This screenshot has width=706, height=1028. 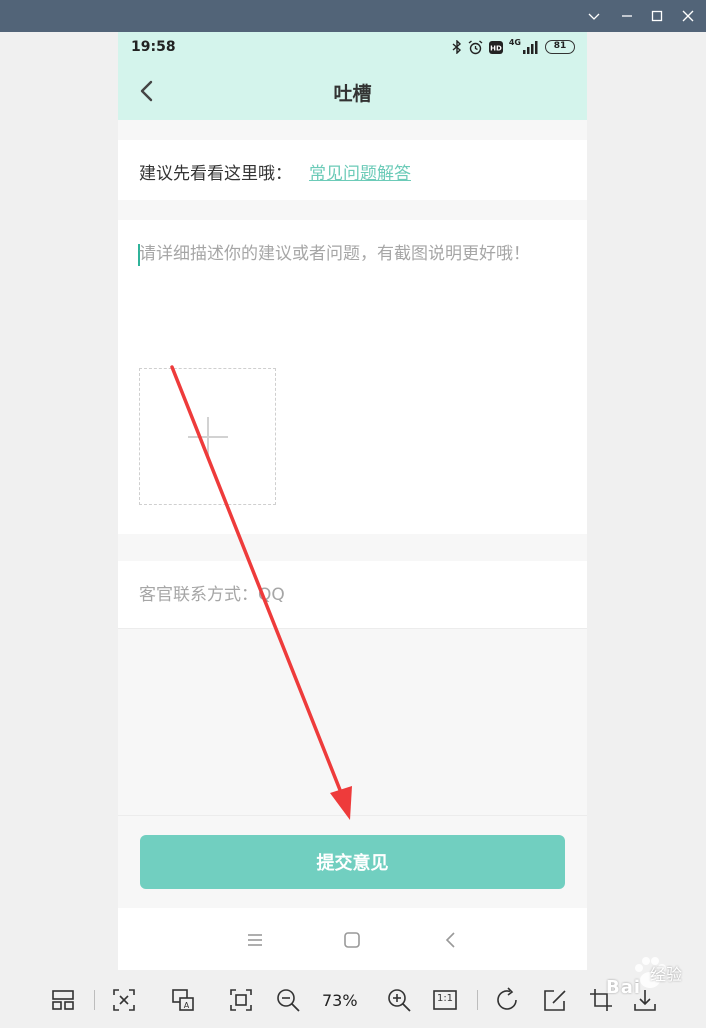 I want to click on svg-text: A, so click(x=187, y=1005).